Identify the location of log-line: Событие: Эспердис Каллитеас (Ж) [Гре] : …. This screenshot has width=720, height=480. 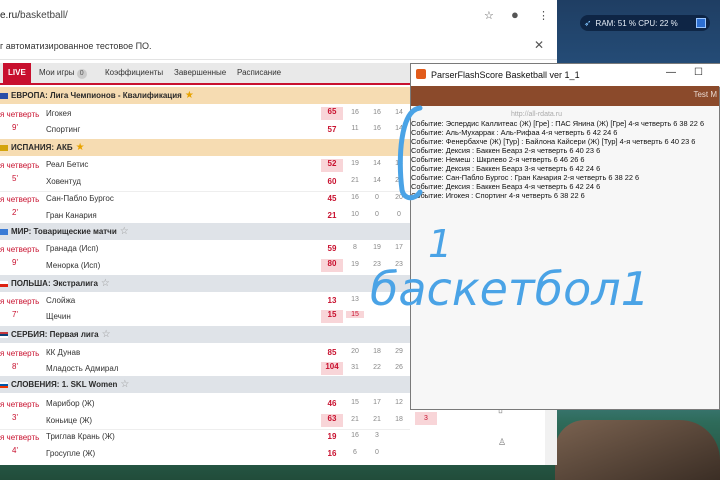
(558, 123).